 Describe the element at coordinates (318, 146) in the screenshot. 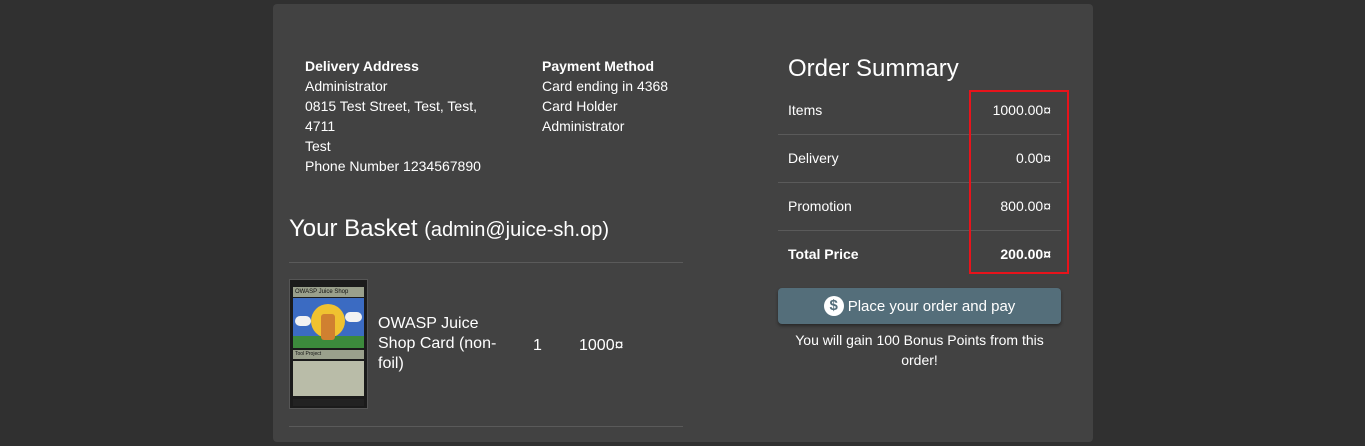

I see `delivery-city: Test` at that location.